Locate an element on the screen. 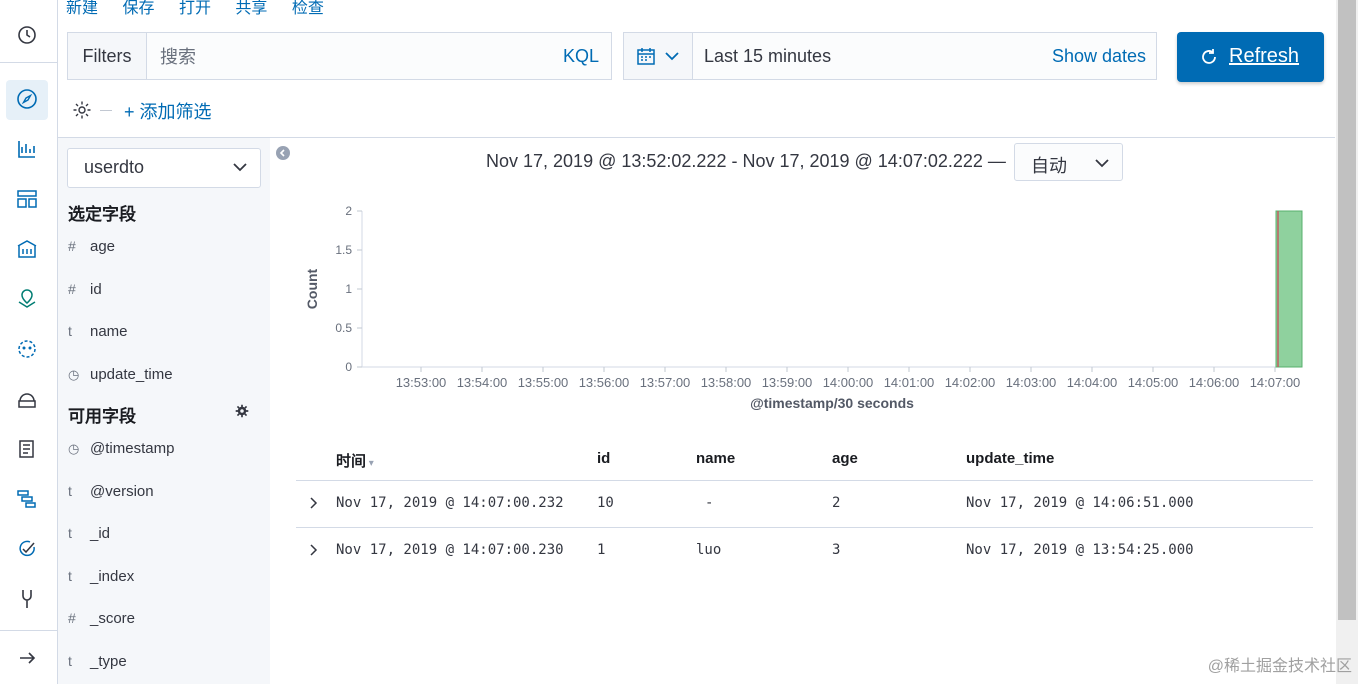  cell-time: Nov 17, 2019 @ 14:07:00.232 is located at coordinates (450, 503).